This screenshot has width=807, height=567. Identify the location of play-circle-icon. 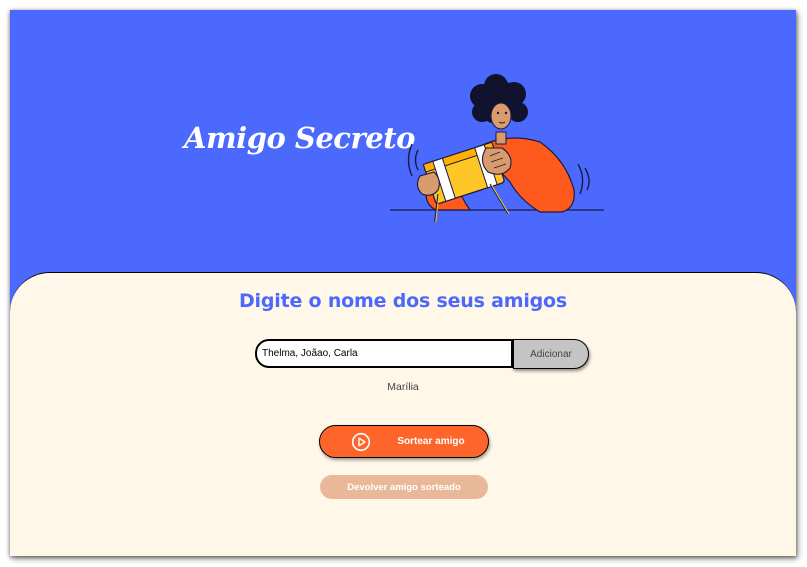
(361, 442).